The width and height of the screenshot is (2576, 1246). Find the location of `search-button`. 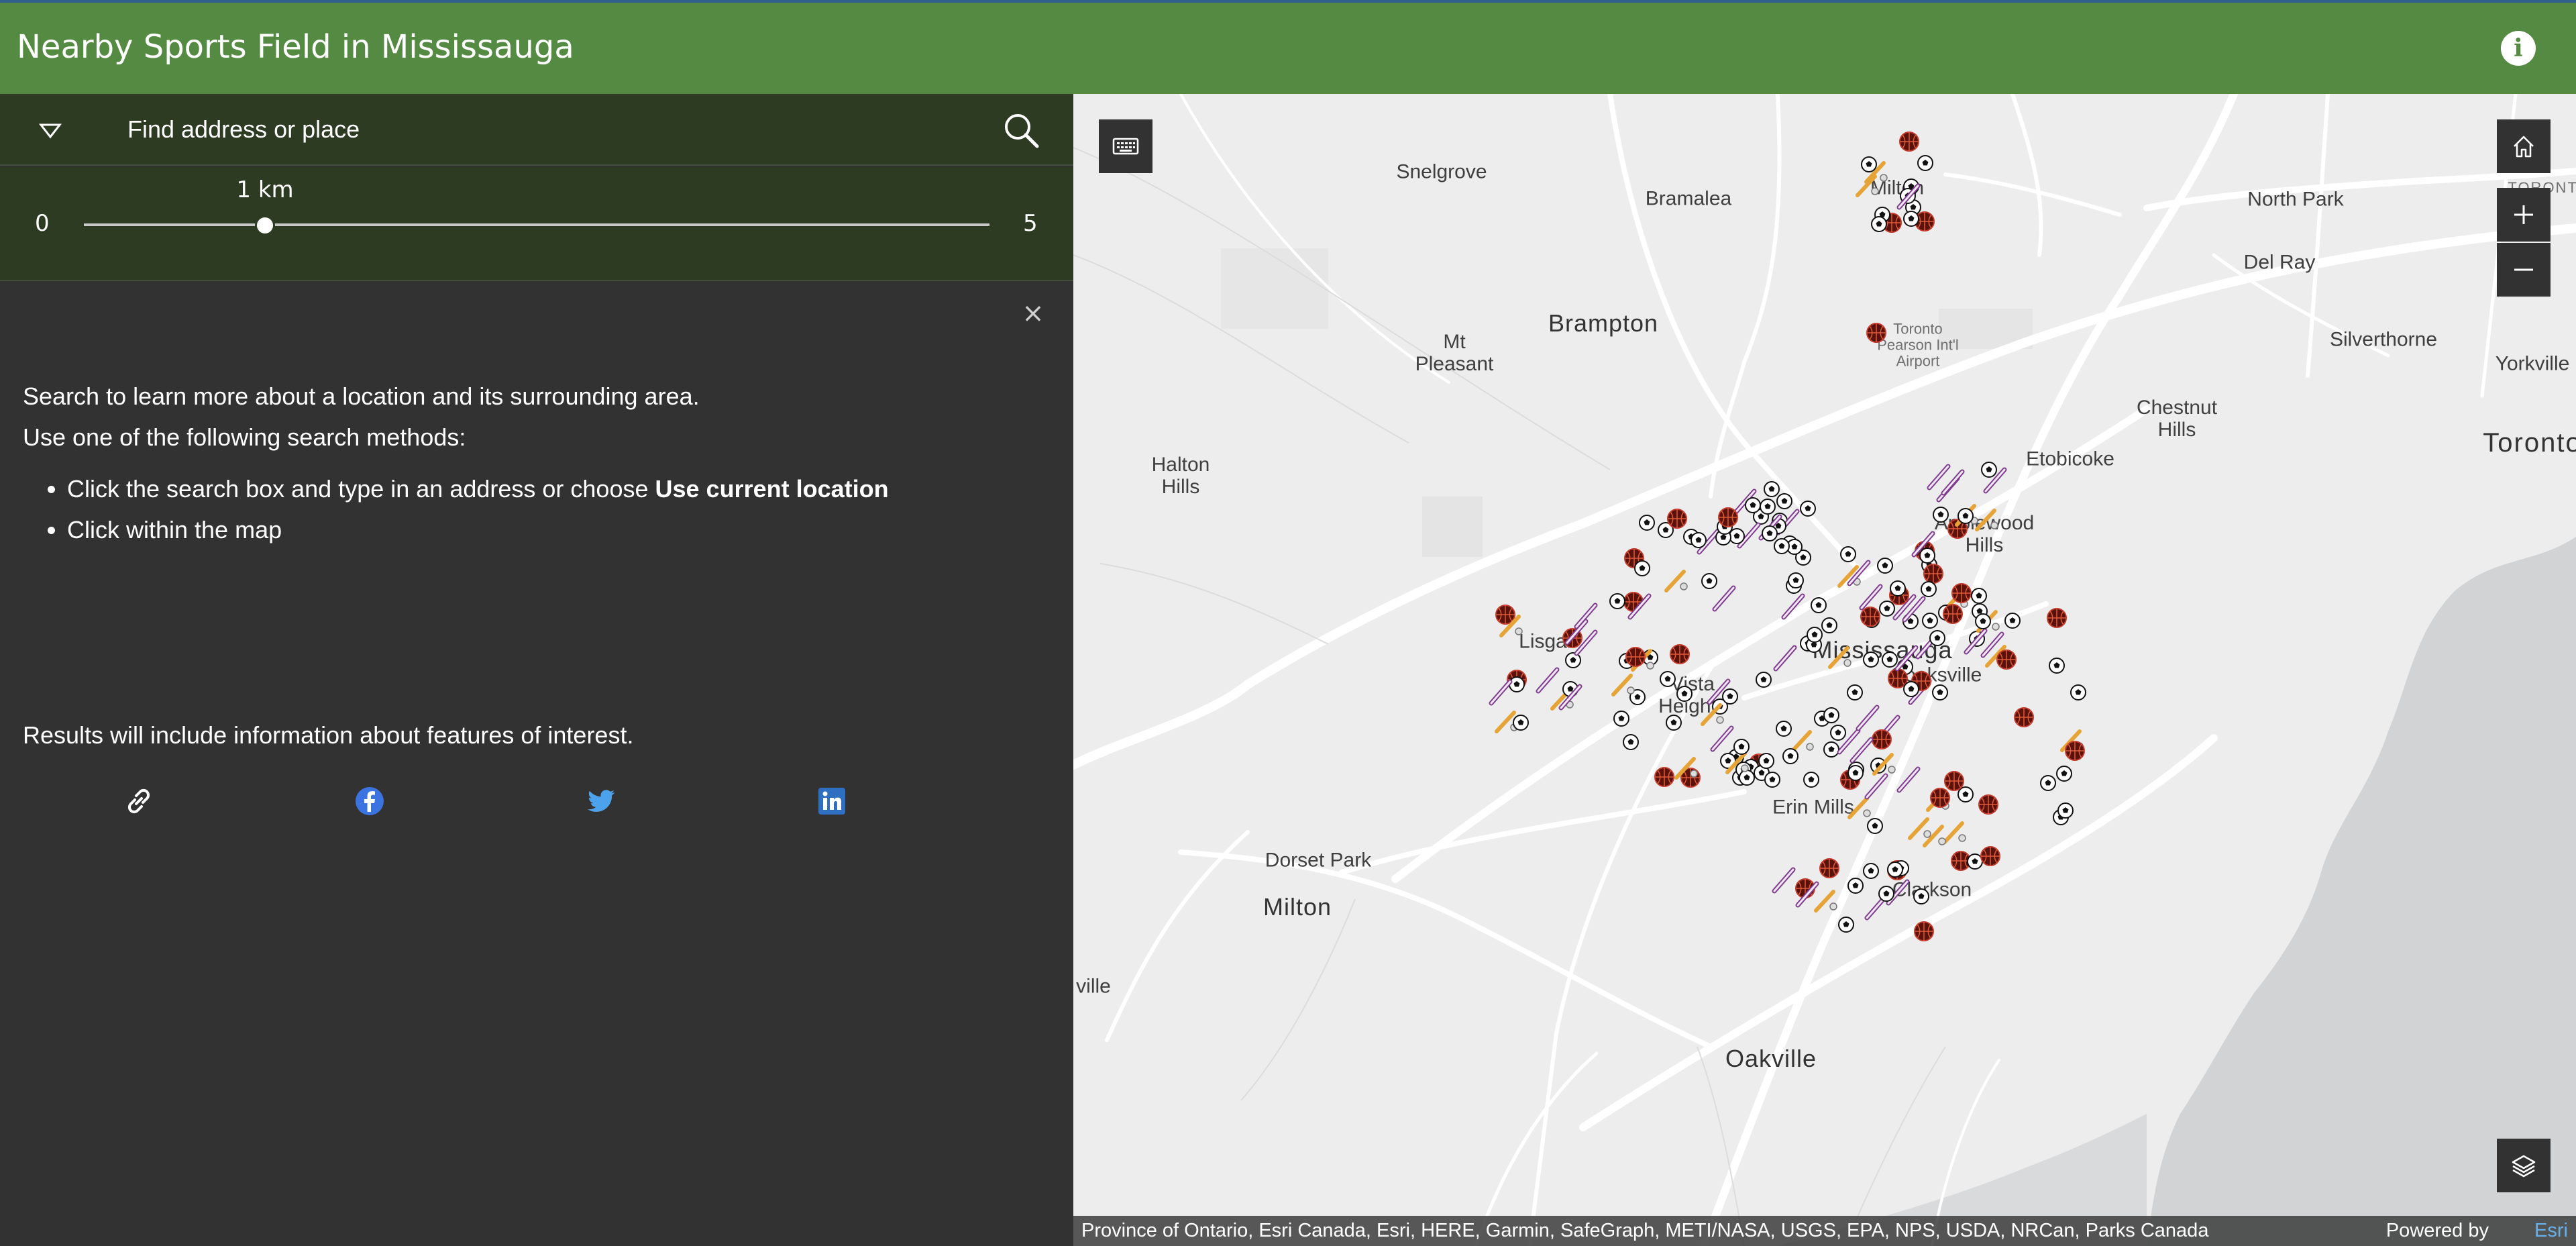

search-button is located at coordinates (1021, 130).